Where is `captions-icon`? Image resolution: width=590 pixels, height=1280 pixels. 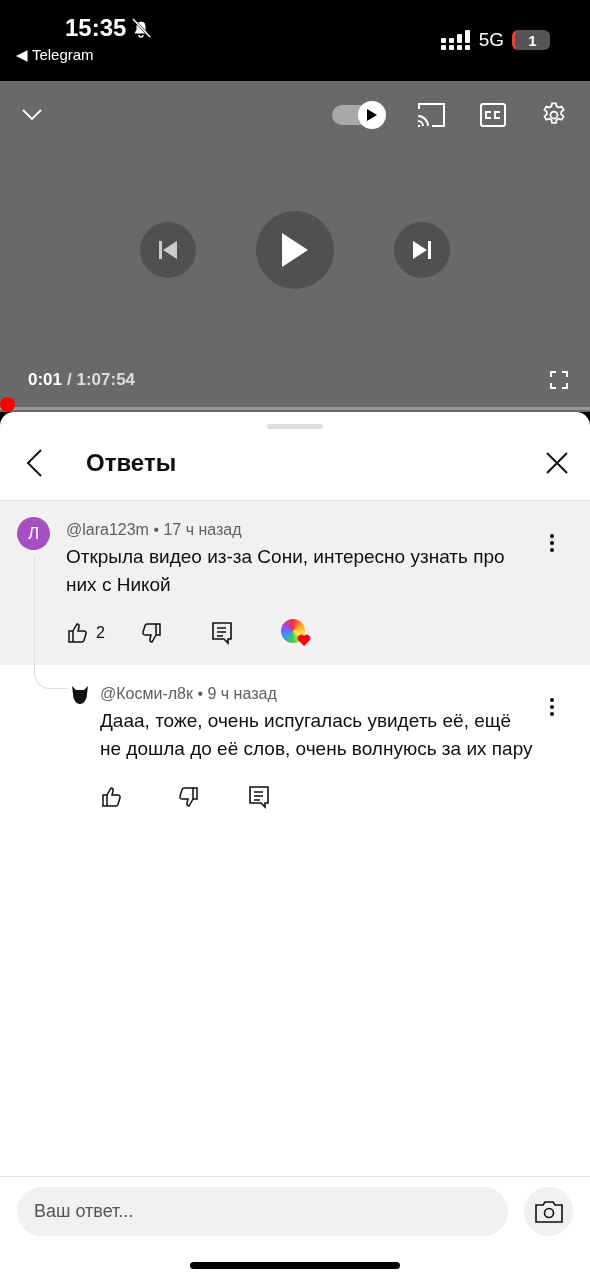 captions-icon is located at coordinates (493, 115).